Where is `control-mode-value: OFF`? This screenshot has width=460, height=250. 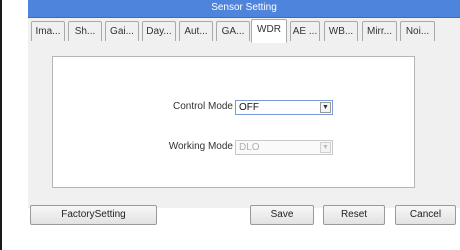
control-mode-value: OFF is located at coordinates (249, 107).